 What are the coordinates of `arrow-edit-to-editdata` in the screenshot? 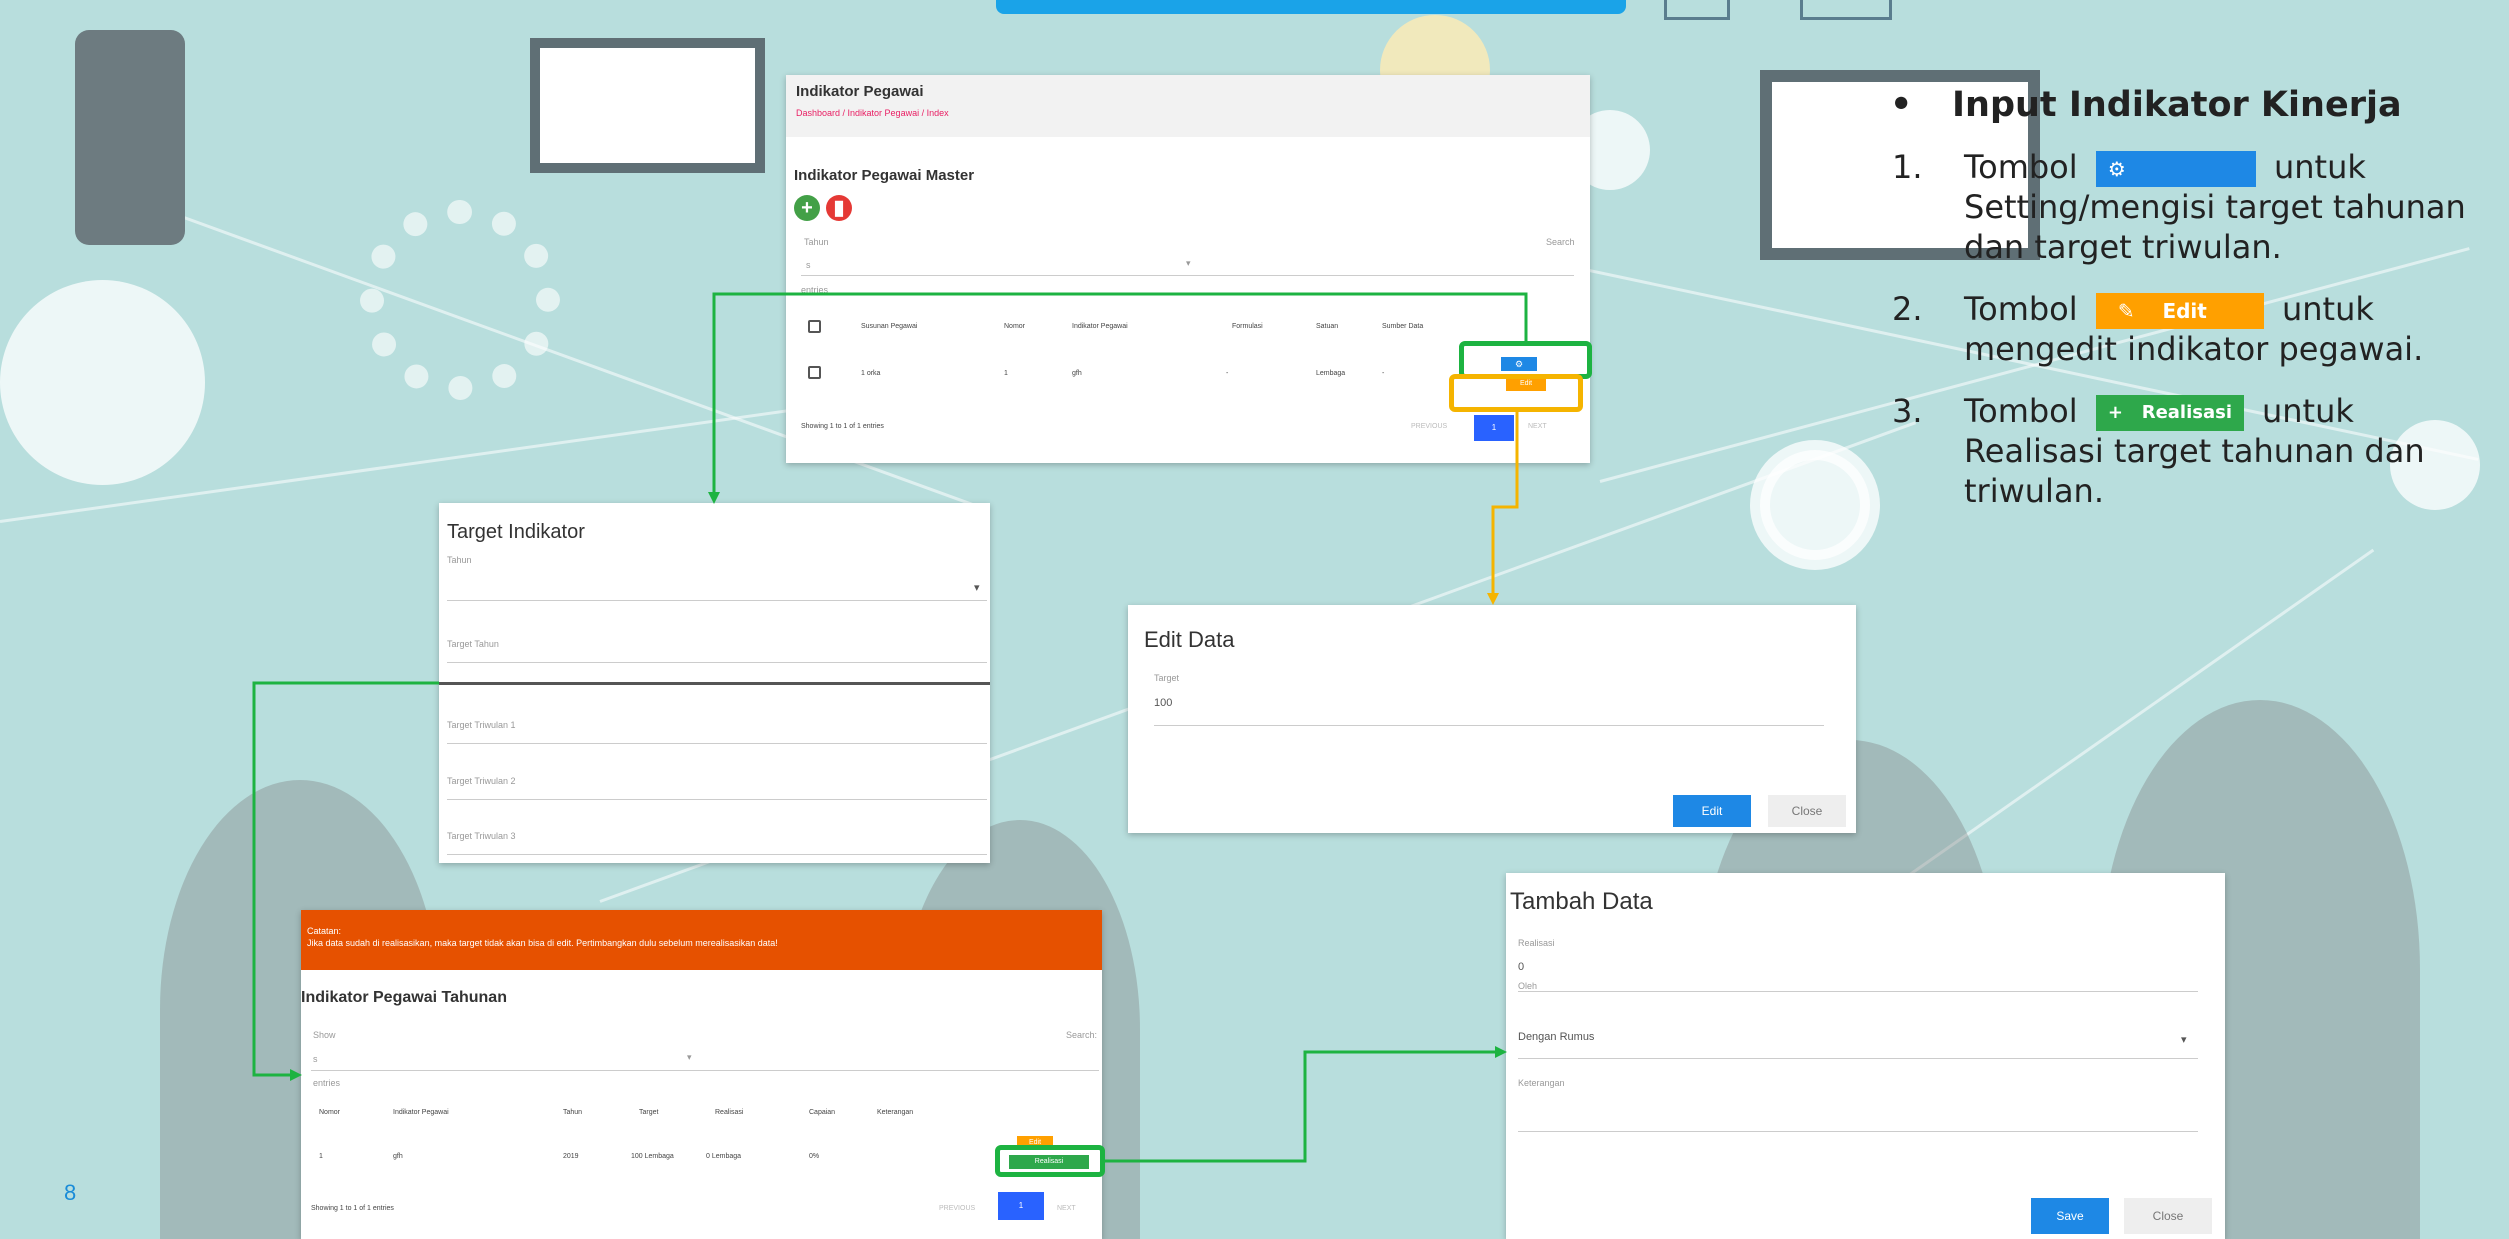 It's located at (1505, 505).